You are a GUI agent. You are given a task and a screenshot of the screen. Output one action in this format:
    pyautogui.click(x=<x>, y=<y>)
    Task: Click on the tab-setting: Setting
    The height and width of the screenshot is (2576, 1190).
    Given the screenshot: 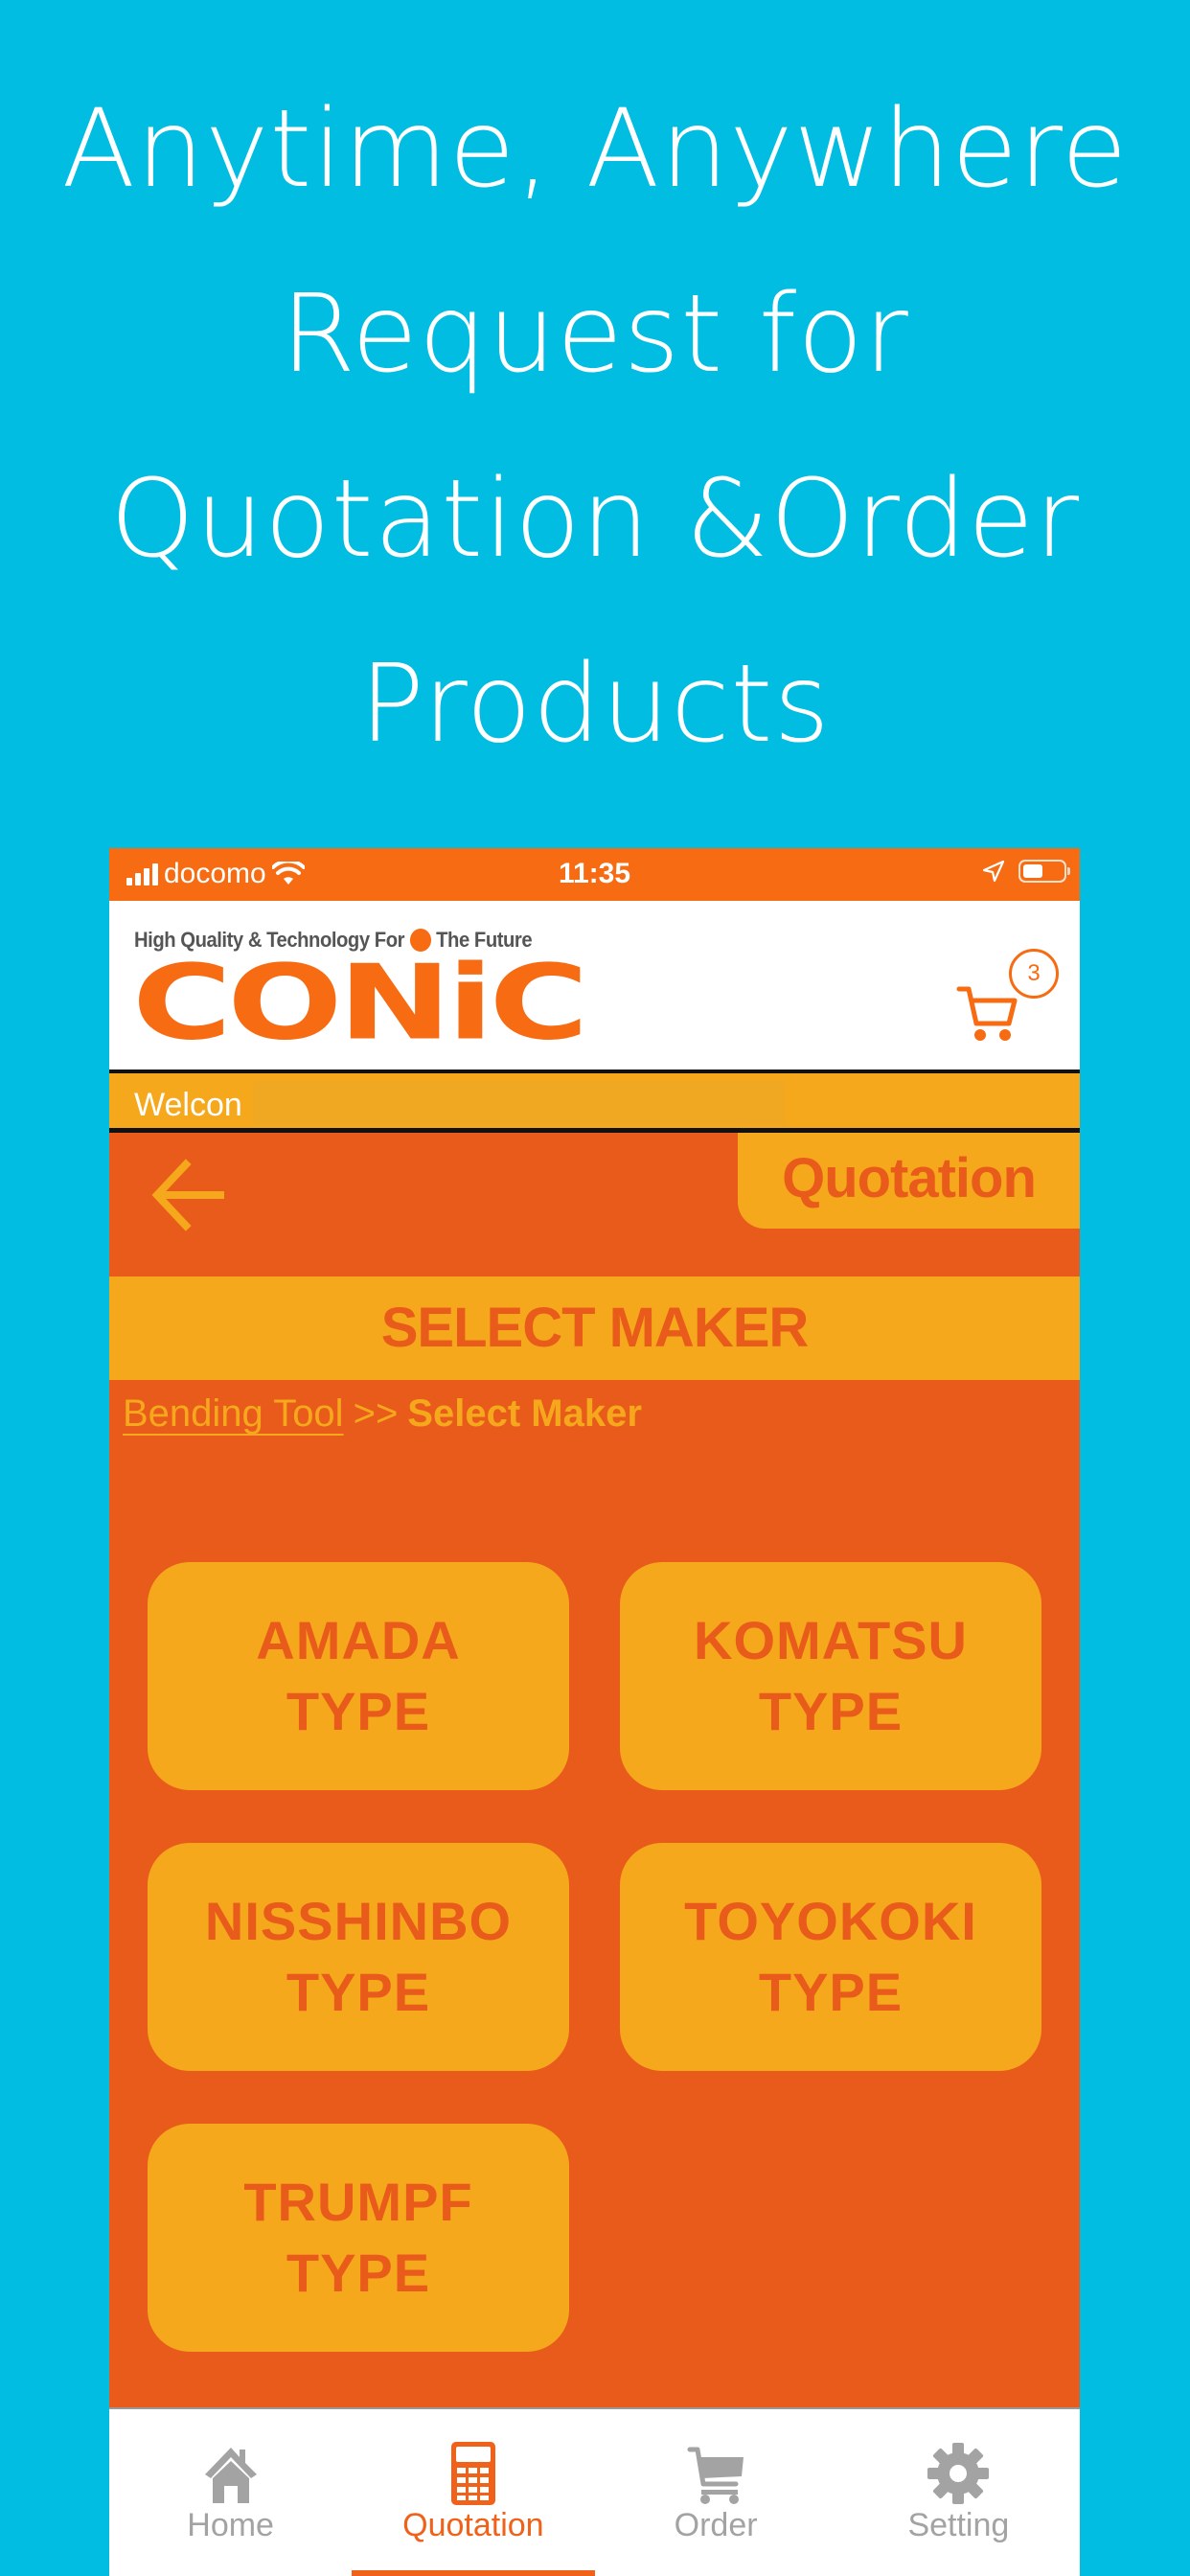 What is the action you would take?
    pyautogui.click(x=959, y=2492)
    